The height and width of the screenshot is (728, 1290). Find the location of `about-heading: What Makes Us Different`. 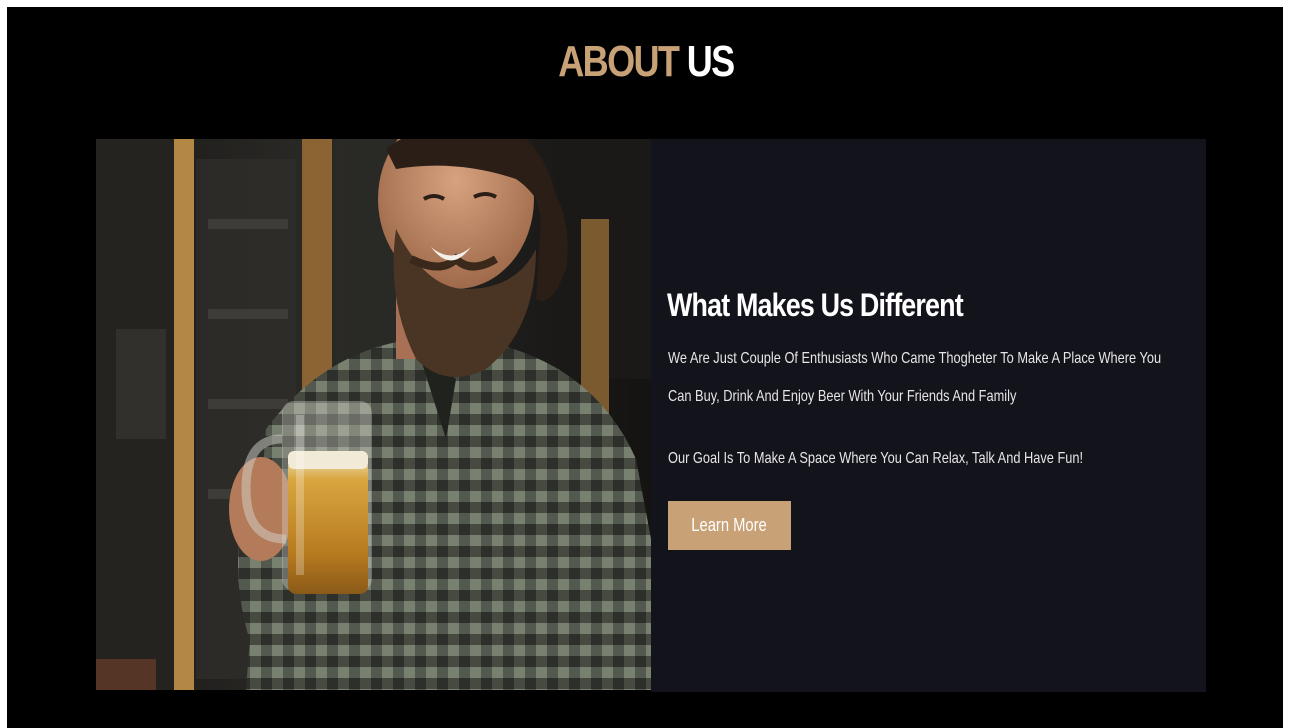

about-heading: What Makes Us Different is located at coordinates (815, 305).